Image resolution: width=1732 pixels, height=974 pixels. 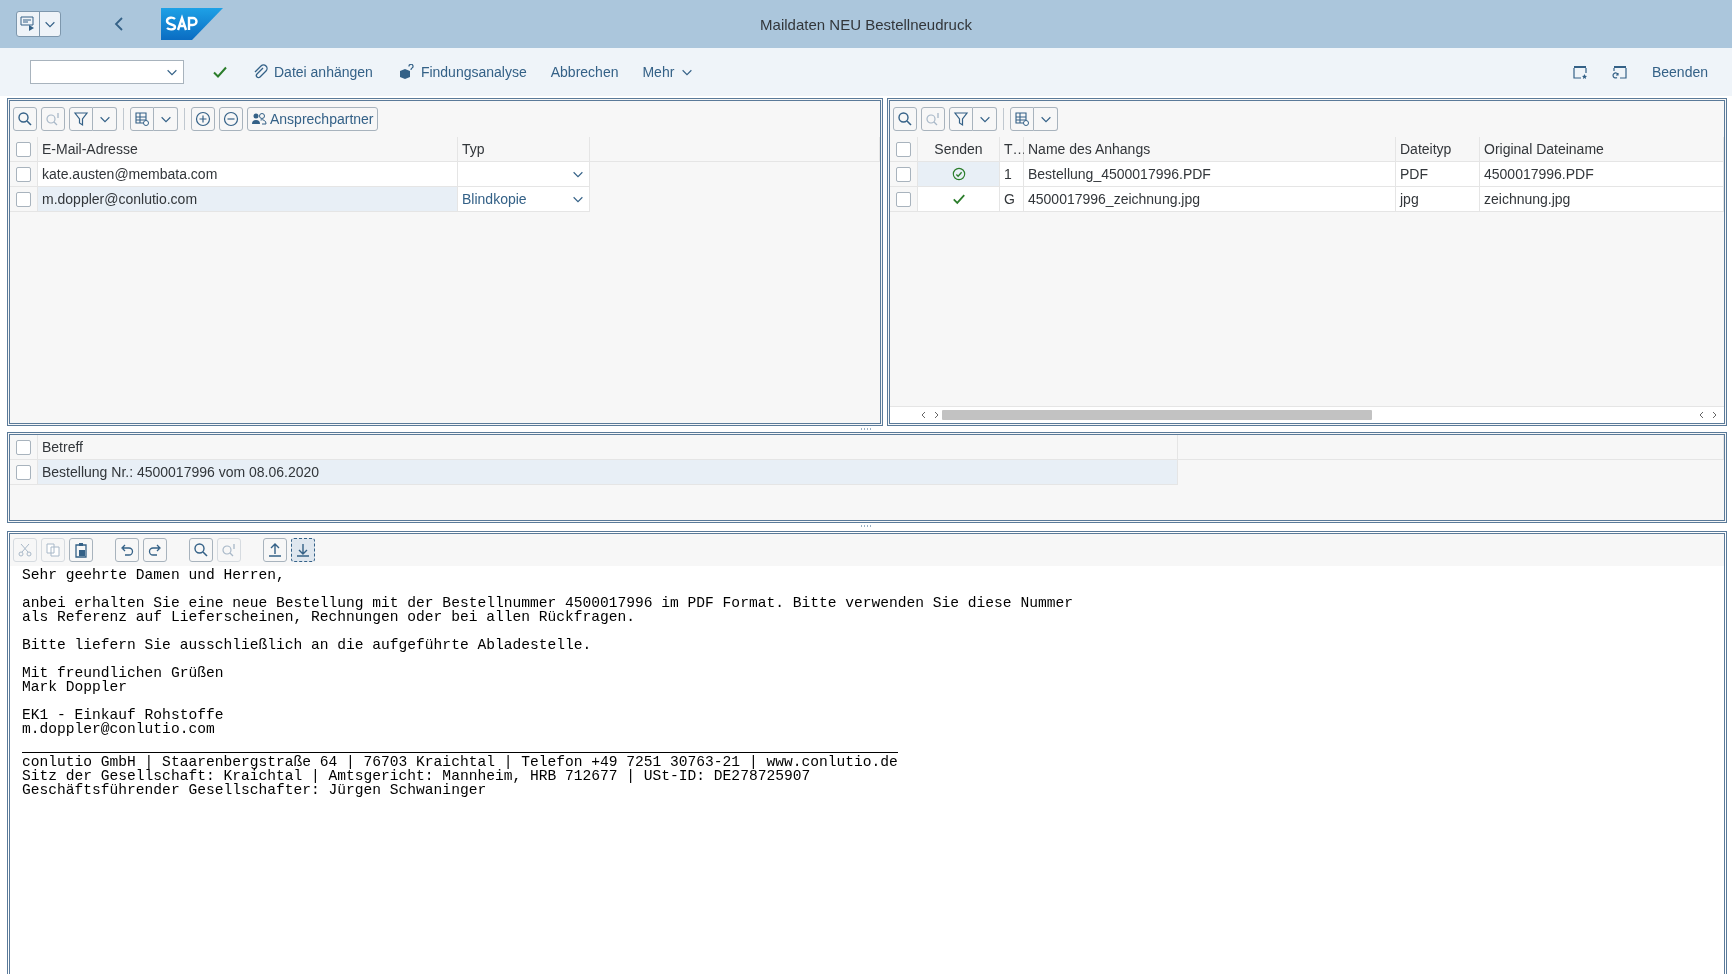 What do you see at coordinates (1602, 199) in the screenshot?
I see `table-cell: zeichnung.jpg` at bounding box center [1602, 199].